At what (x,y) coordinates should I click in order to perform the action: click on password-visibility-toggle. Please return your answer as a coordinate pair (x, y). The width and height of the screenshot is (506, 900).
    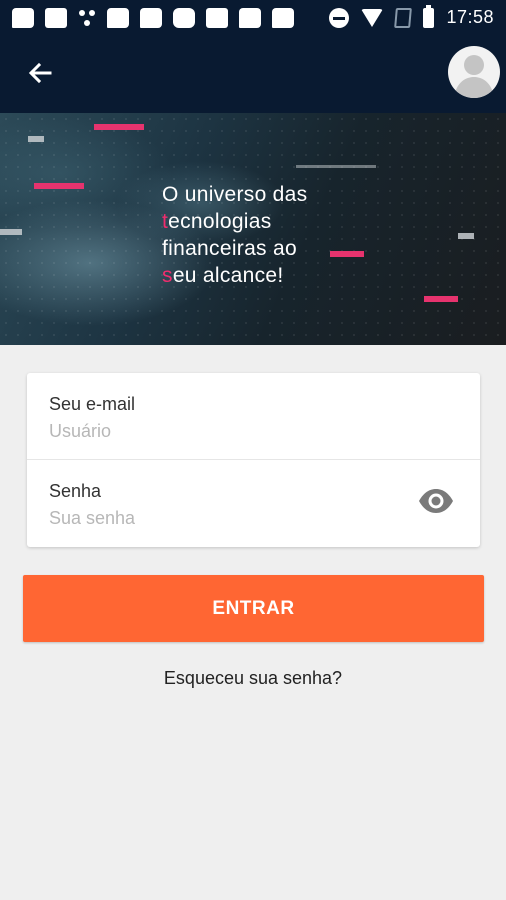
    Looking at the image, I should click on (436, 501).